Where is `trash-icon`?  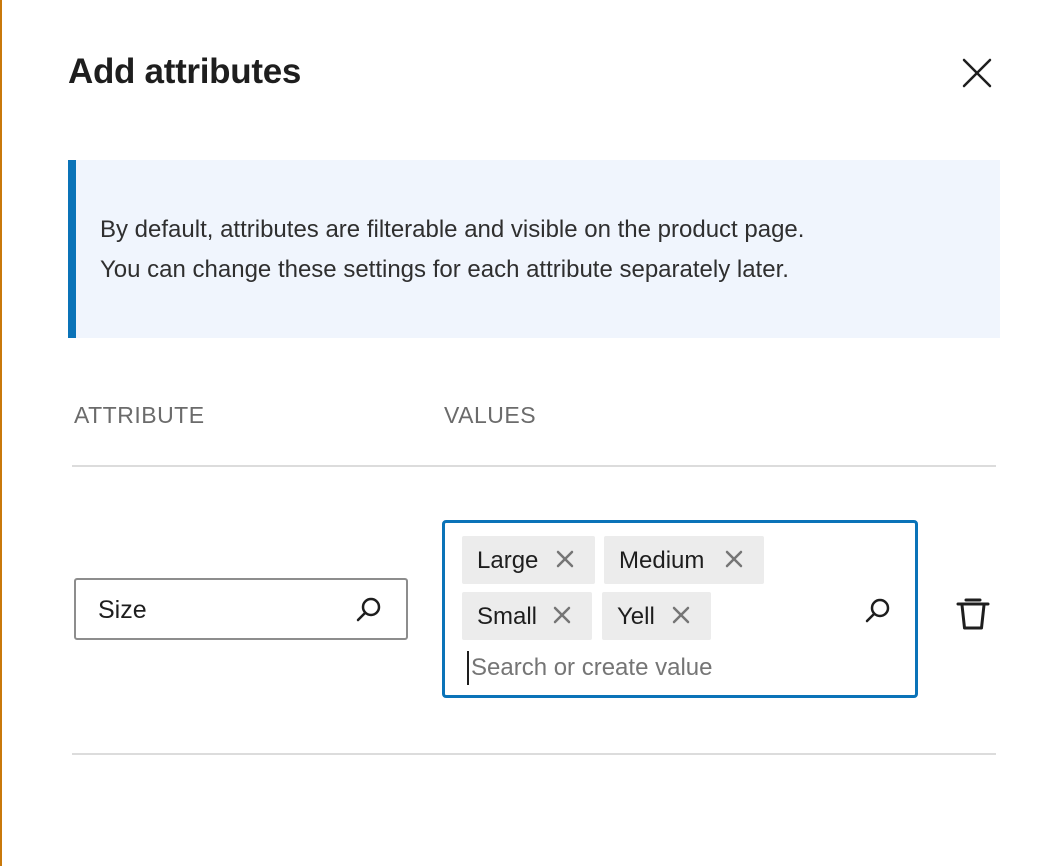
trash-icon is located at coordinates (973, 614).